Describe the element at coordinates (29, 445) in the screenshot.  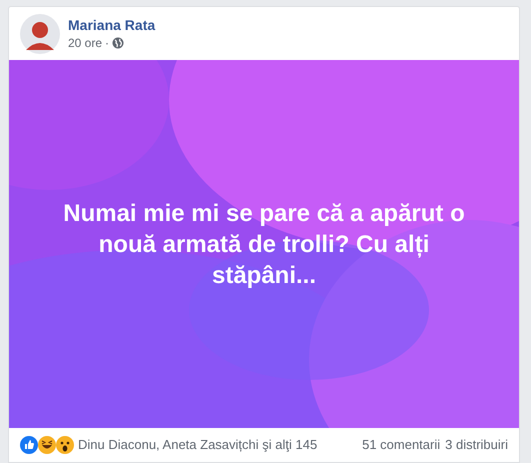
I see `like-icon` at that location.